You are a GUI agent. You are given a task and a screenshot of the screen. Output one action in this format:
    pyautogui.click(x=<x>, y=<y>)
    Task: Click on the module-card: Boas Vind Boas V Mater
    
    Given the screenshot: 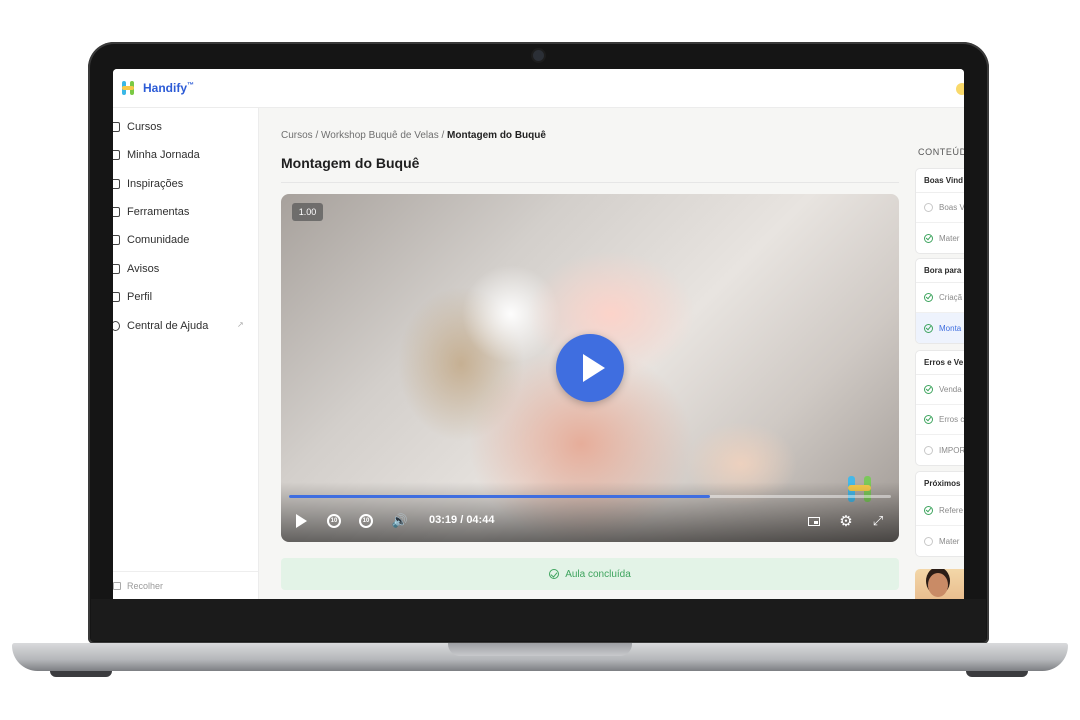 What is the action you would take?
    pyautogui.click(x=939, y=211)
    